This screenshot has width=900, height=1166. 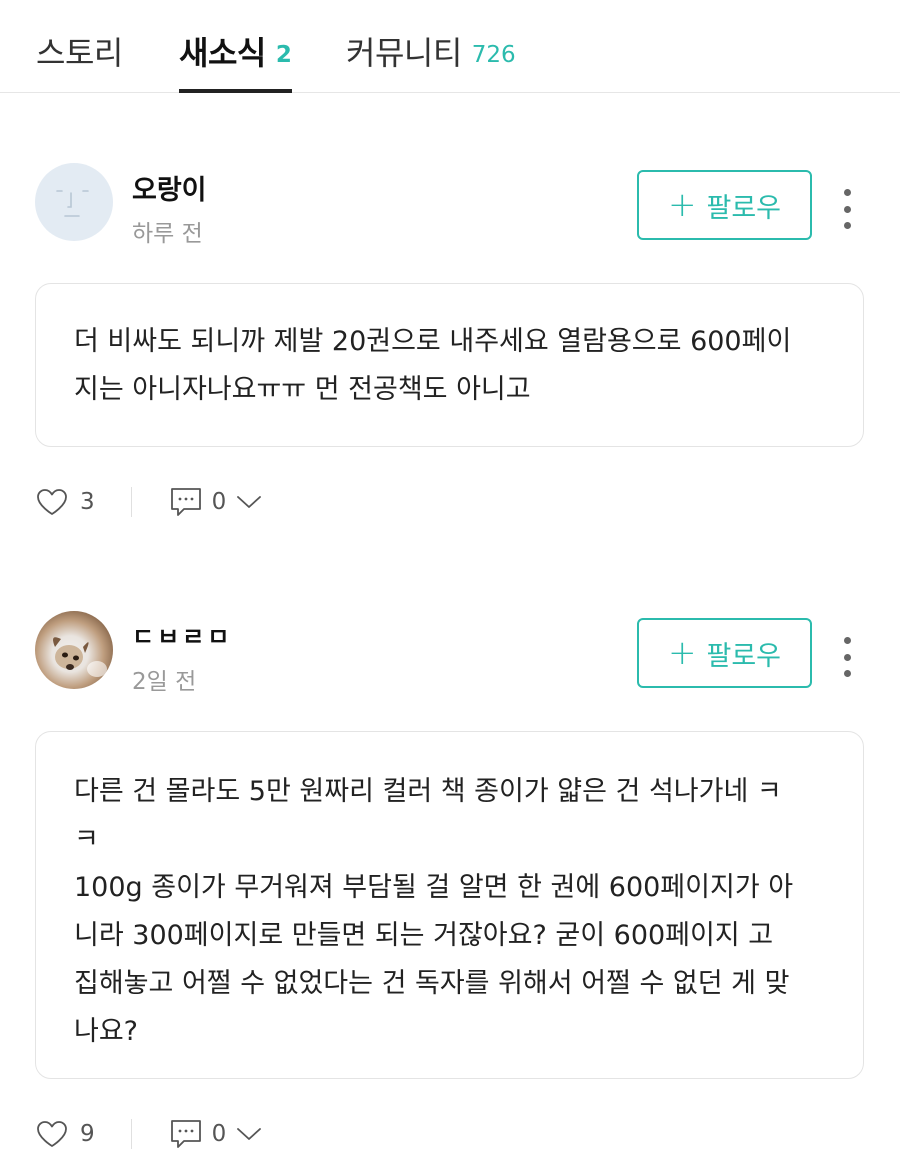 I want to click on comment-actions: 3 0, so click(x=149, y=502).